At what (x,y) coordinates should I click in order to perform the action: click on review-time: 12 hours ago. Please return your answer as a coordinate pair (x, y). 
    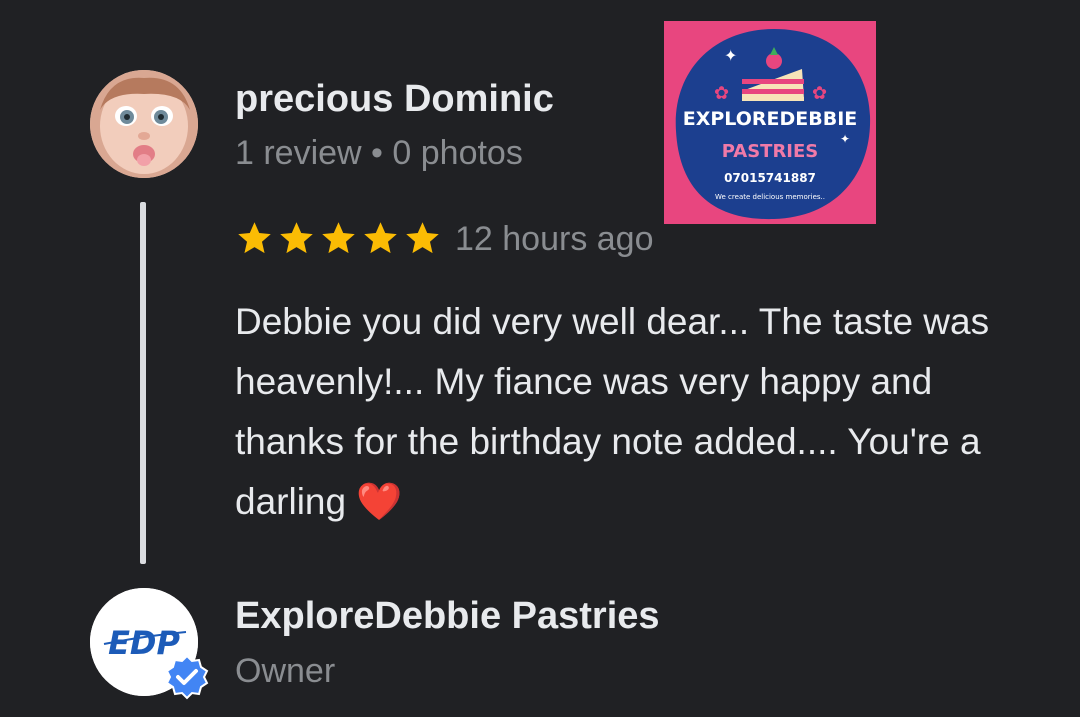
    Looking at the image, I should click on (554, 239).